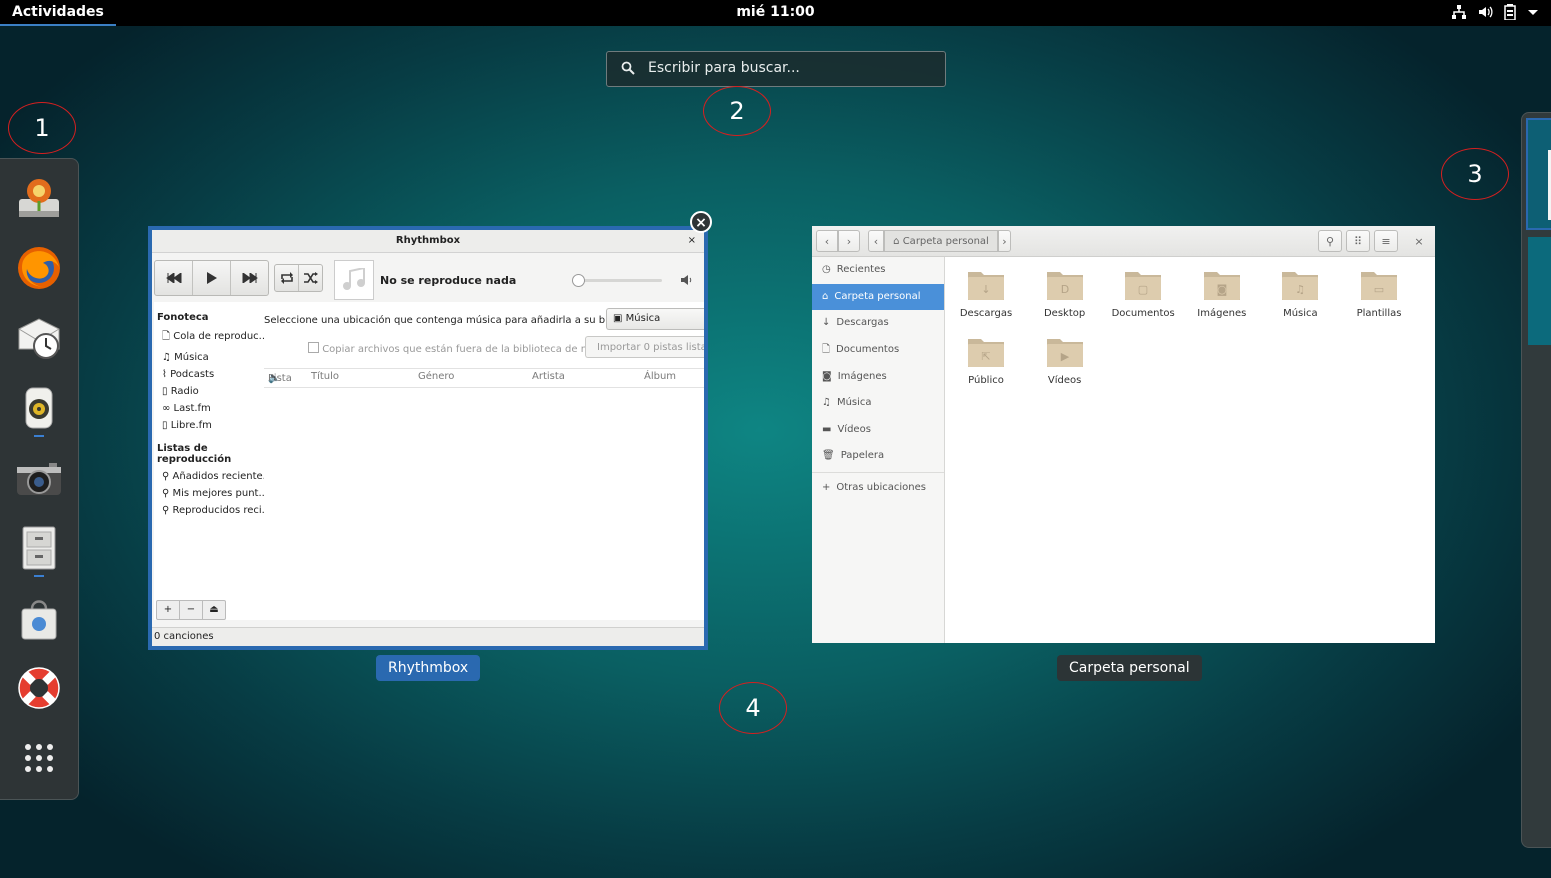  What do you see at coordinates (1300, 292) in the screenshot?
I see `folder-item: ♫ Música` at bounding box center [1300, 292].